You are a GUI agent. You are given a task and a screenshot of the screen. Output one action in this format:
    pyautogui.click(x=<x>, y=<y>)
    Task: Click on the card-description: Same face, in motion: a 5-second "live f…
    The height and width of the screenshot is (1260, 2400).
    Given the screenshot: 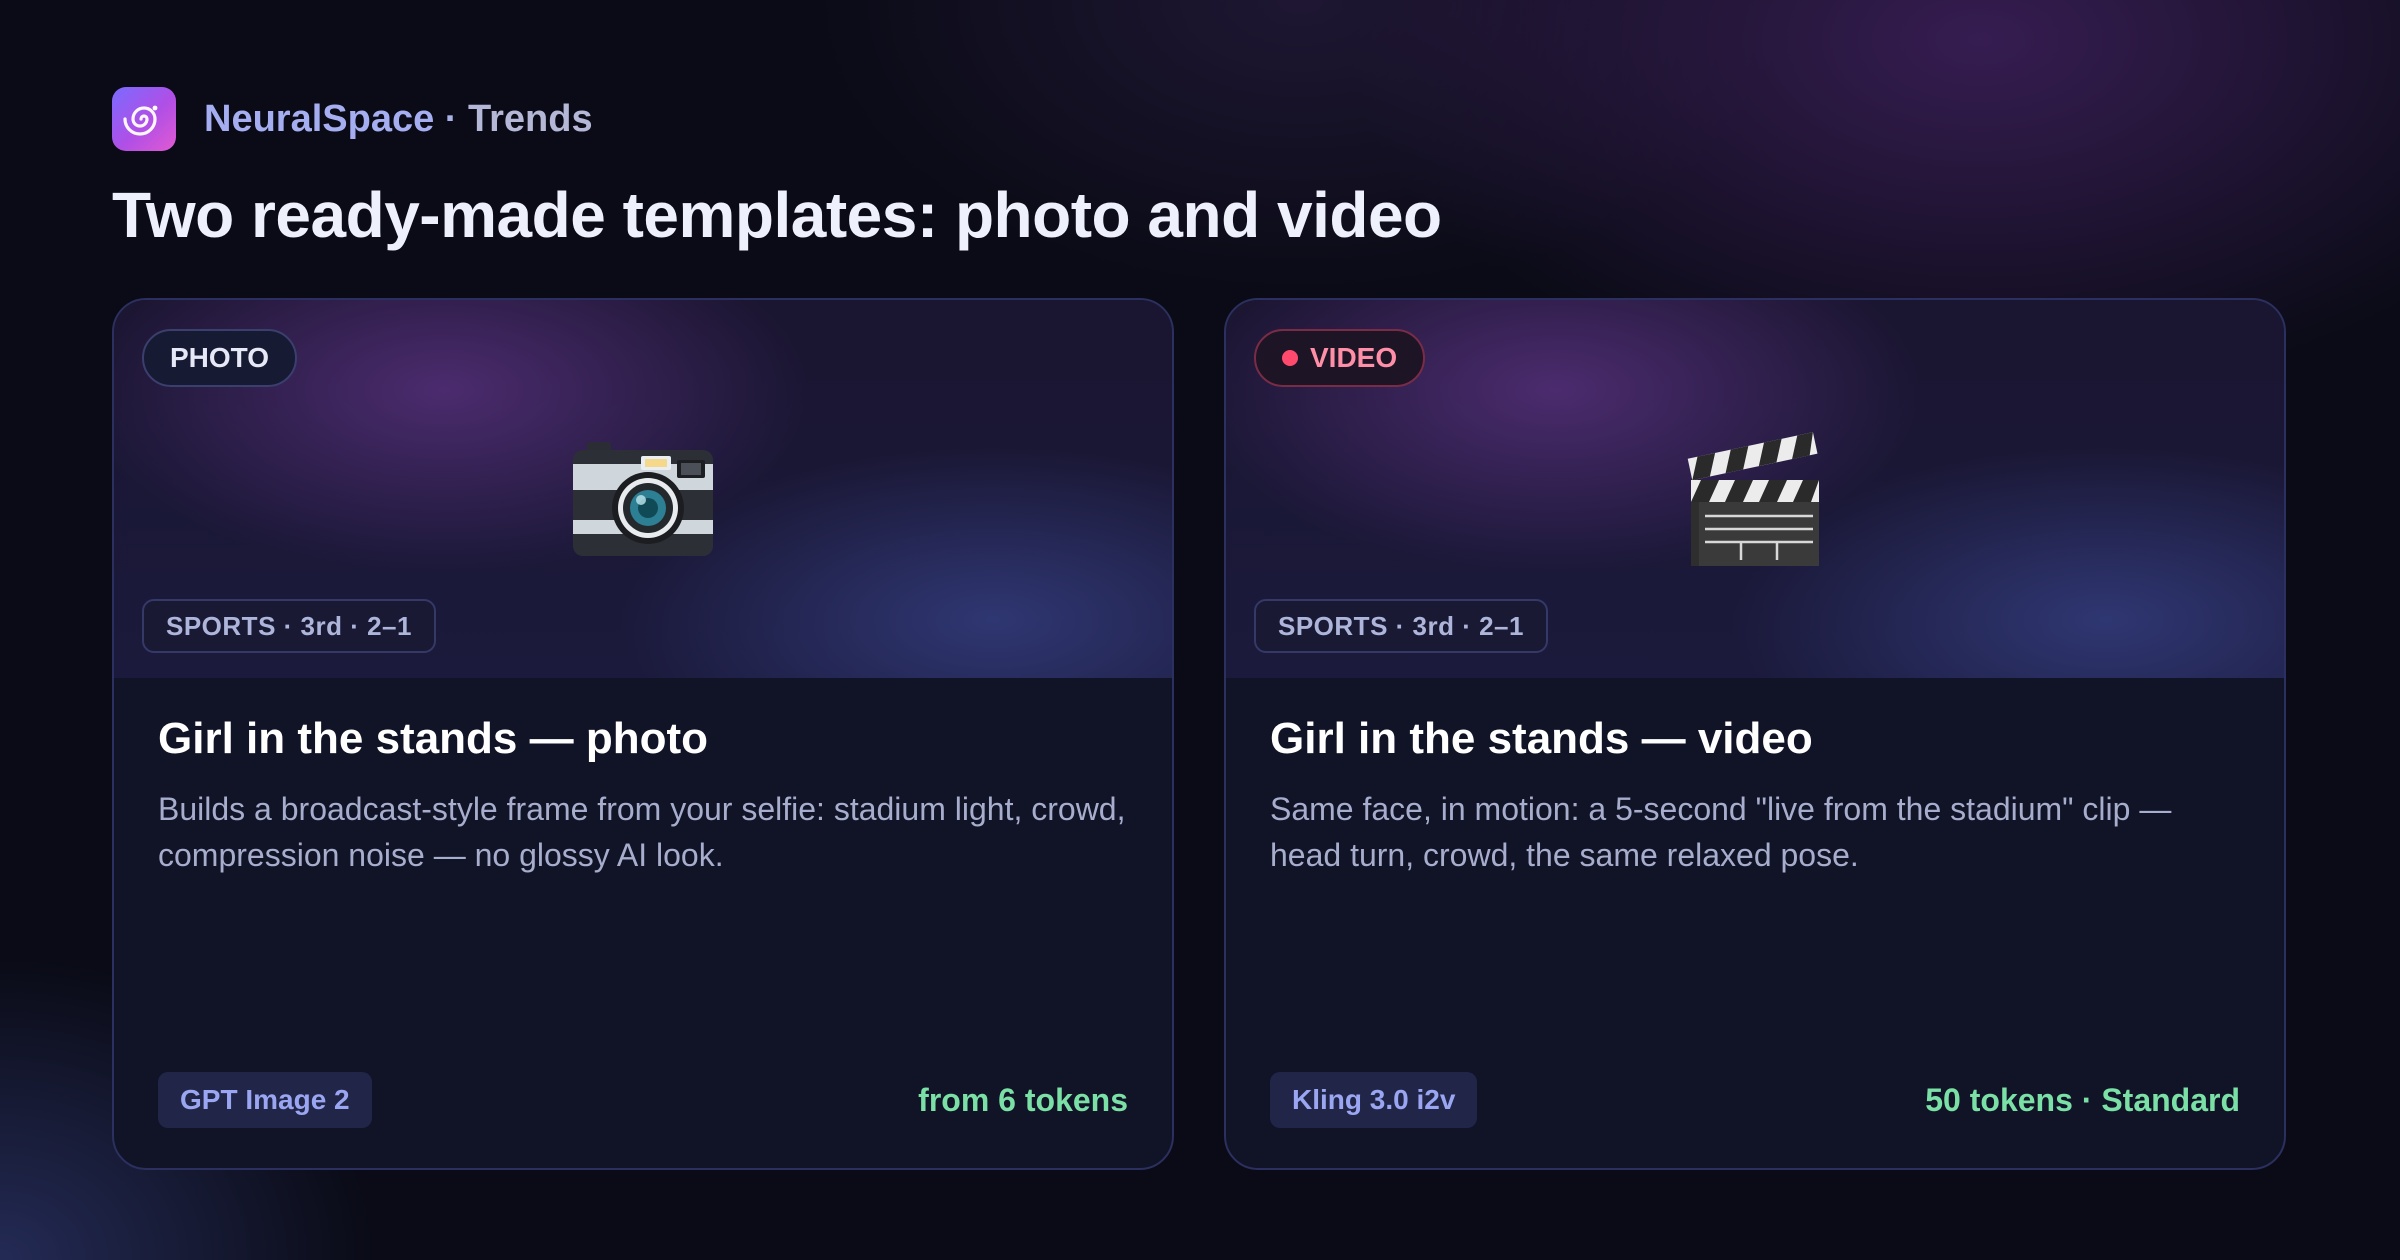 What is the action you would take?
    pyautogui.click(x=1721, y=832)
    